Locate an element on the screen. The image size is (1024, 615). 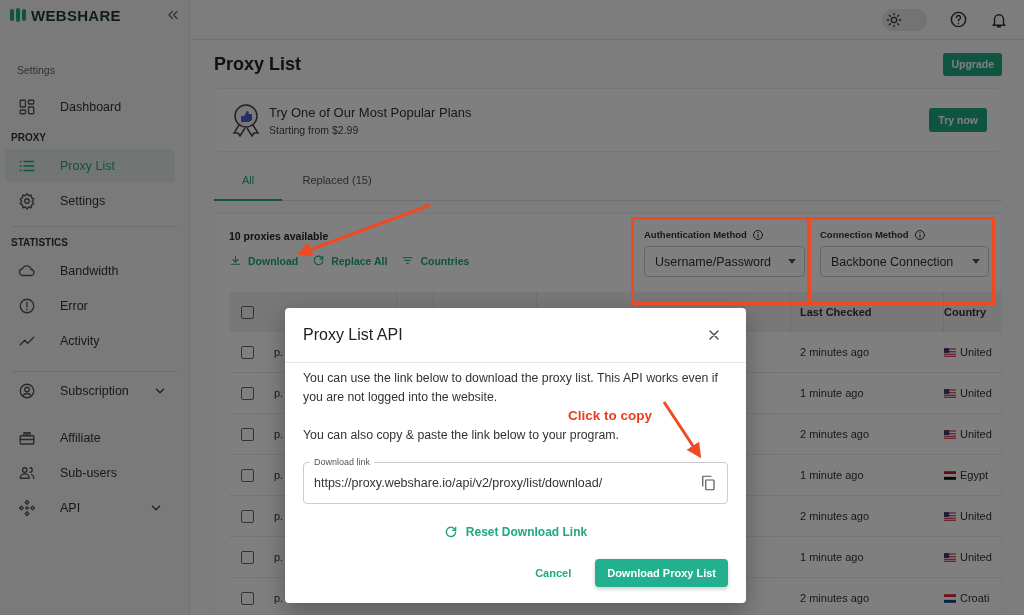
collapse-icon is located at coordinates (173, 15).